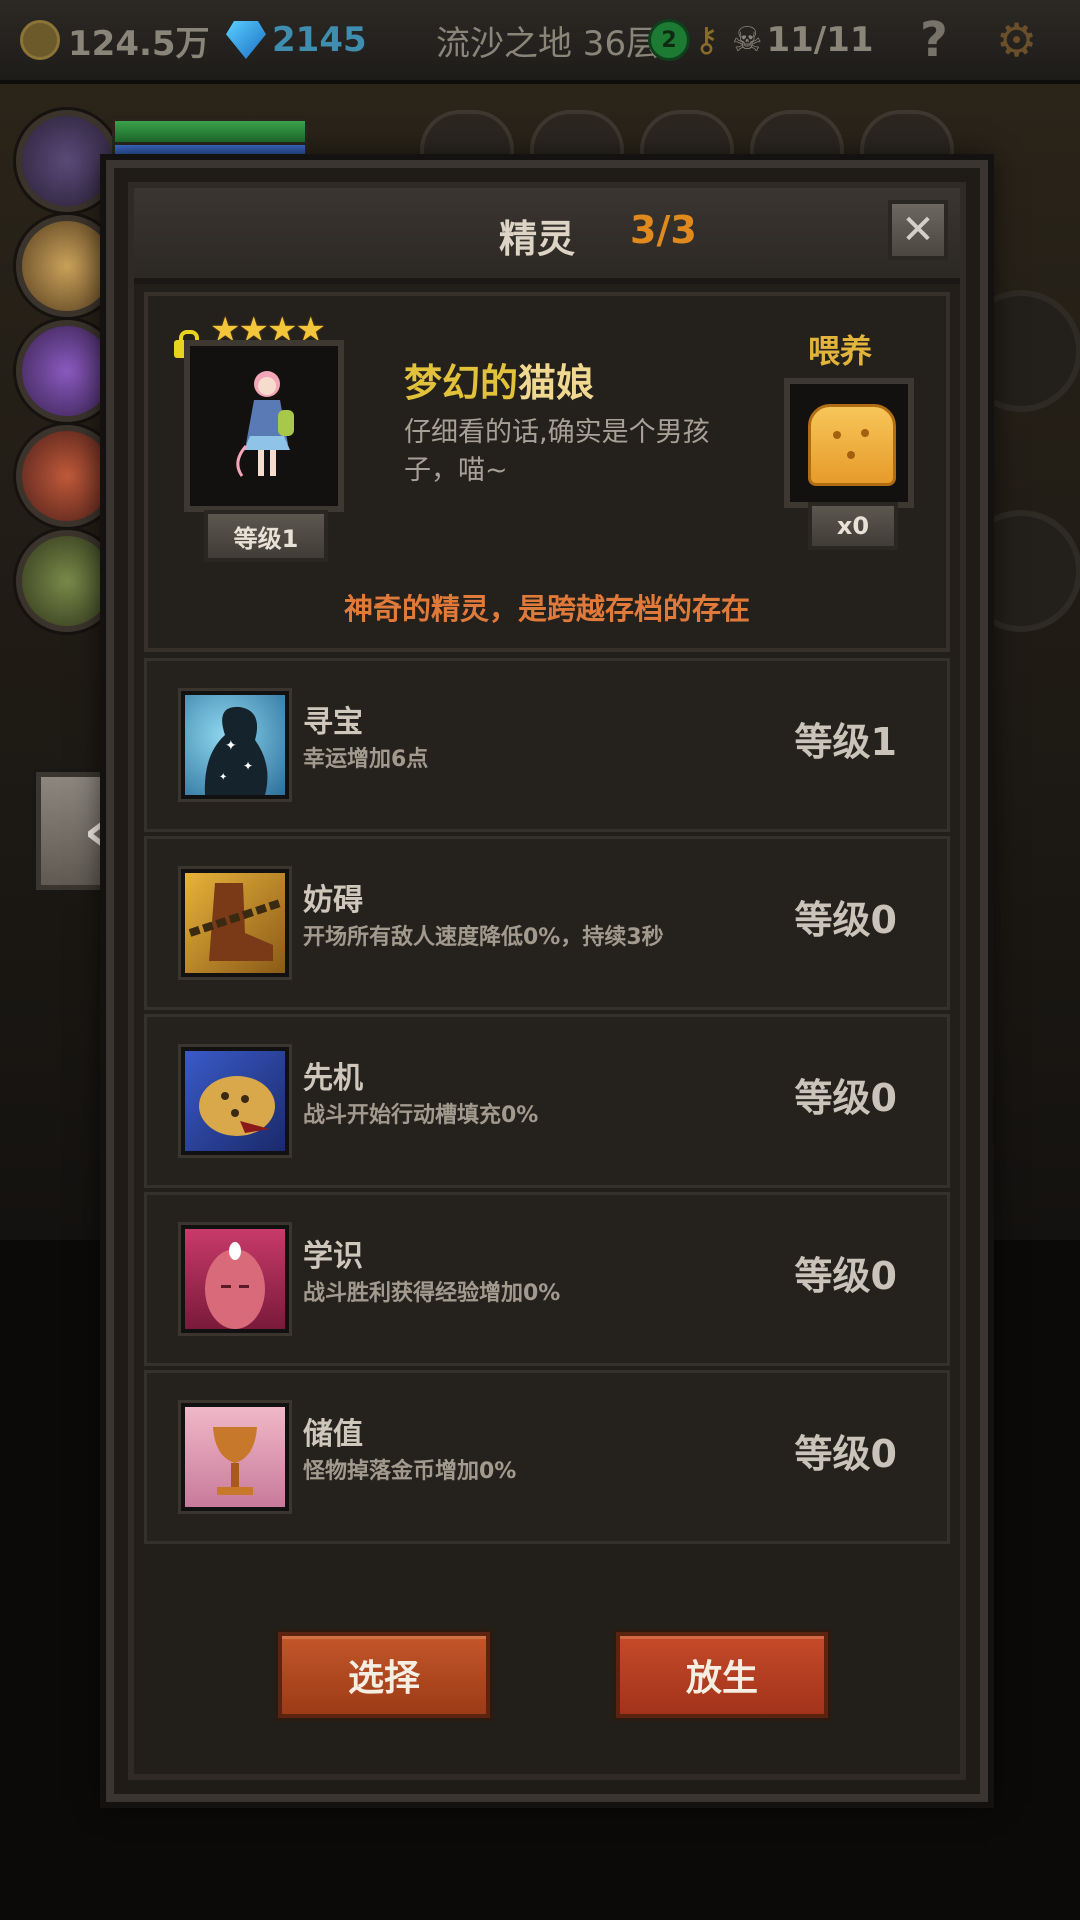 The image size is (1080, 1920). What do you see at coordinates (421, 1115) in the screenshot?
I see `skill-description: 战斗开始行动槽填充0%` at bounding box center [421, 1115].